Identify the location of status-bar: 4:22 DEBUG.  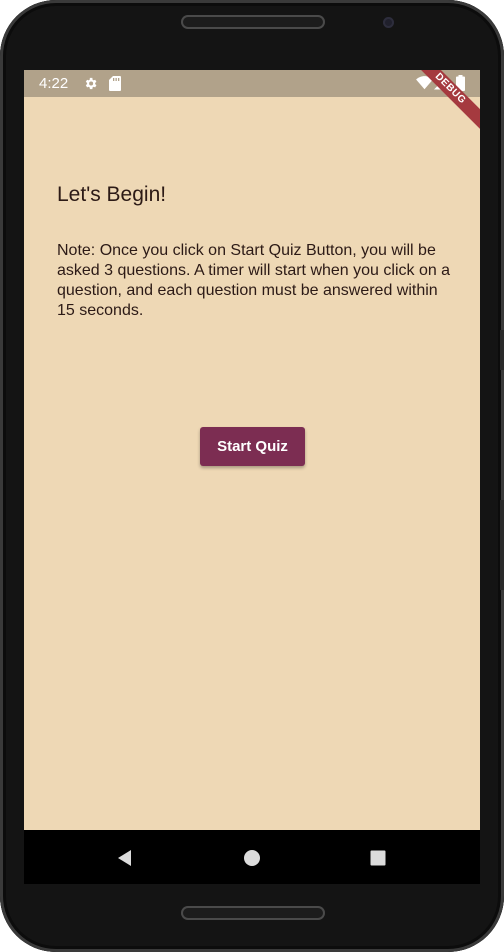
(252, 103).